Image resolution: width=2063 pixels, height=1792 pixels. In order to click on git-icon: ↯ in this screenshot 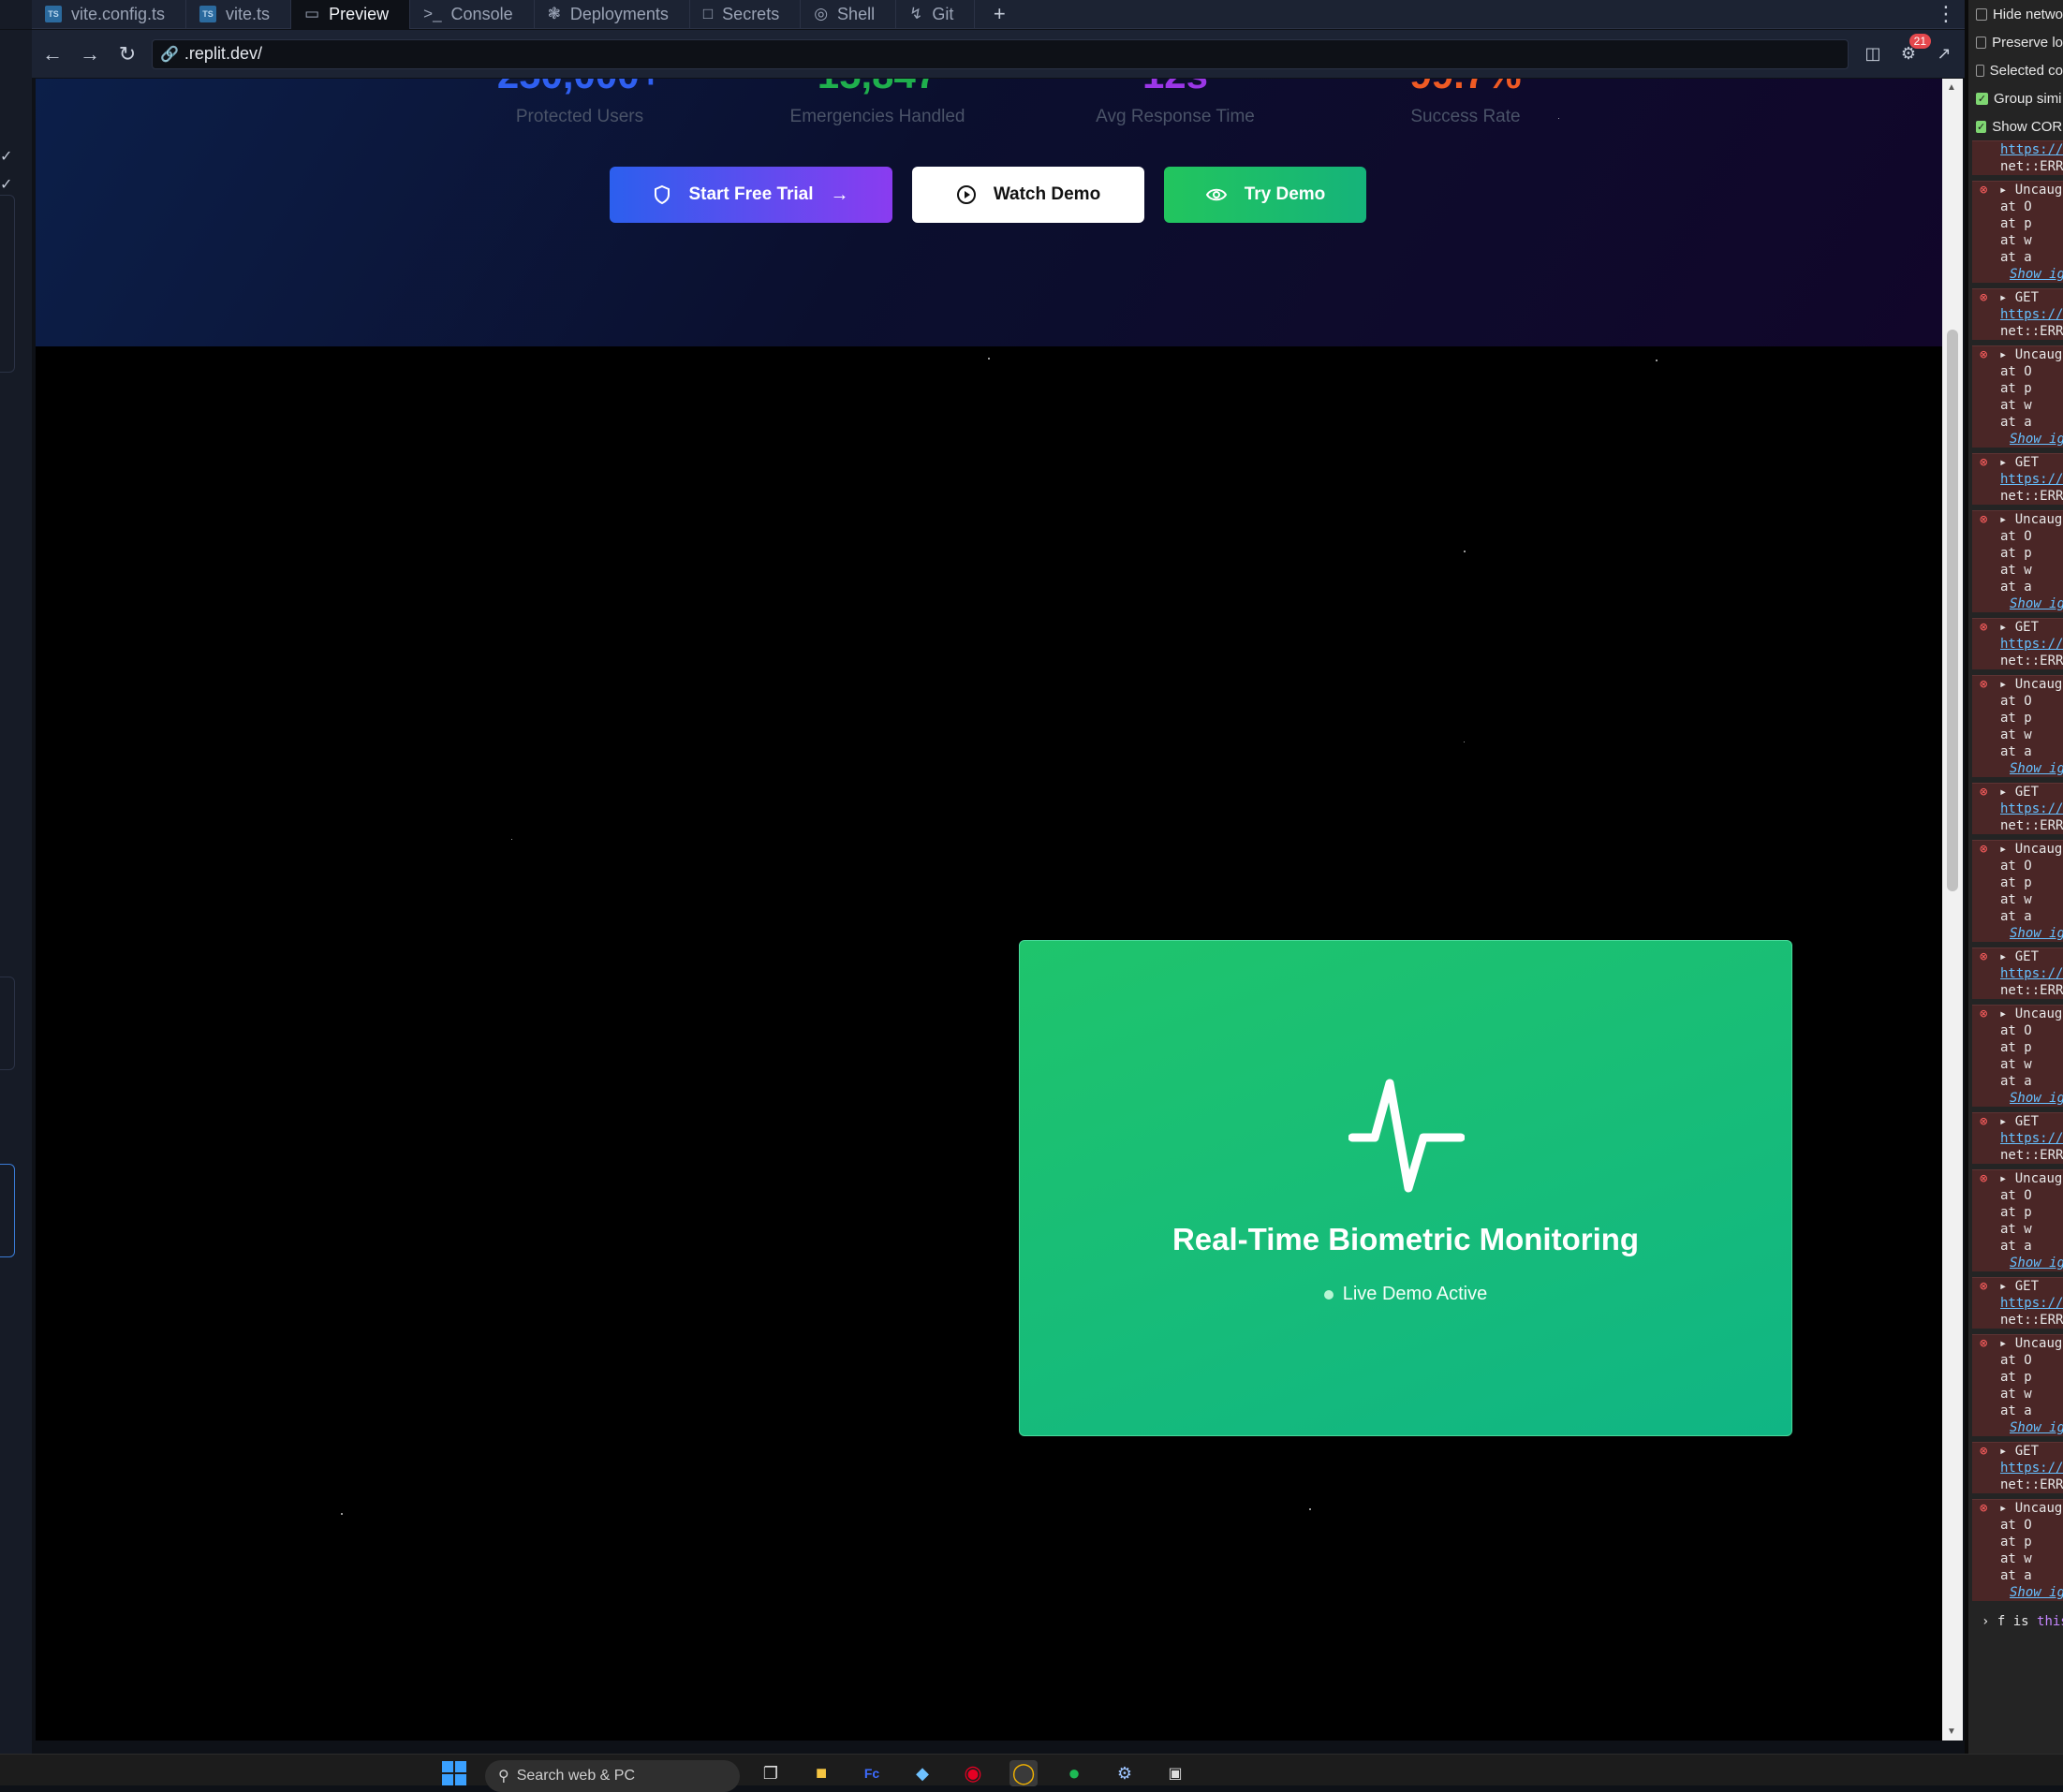, I will do `click(916, 14)`.